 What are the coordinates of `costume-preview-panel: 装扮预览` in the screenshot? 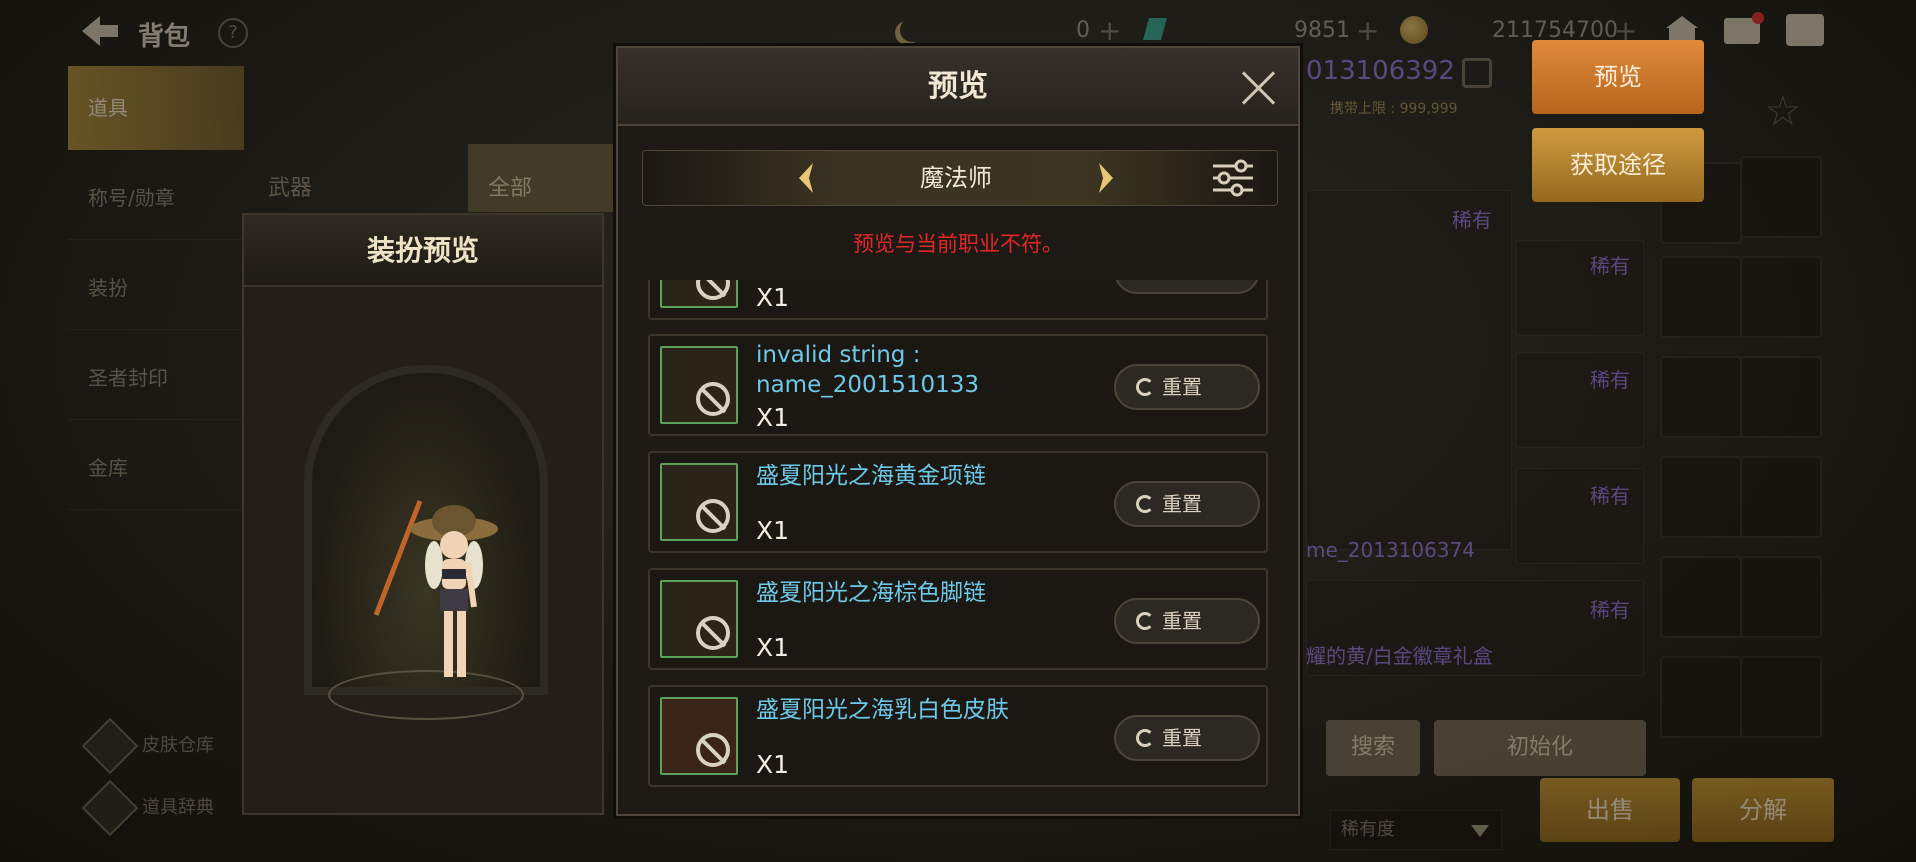 It's located at (423, 514).